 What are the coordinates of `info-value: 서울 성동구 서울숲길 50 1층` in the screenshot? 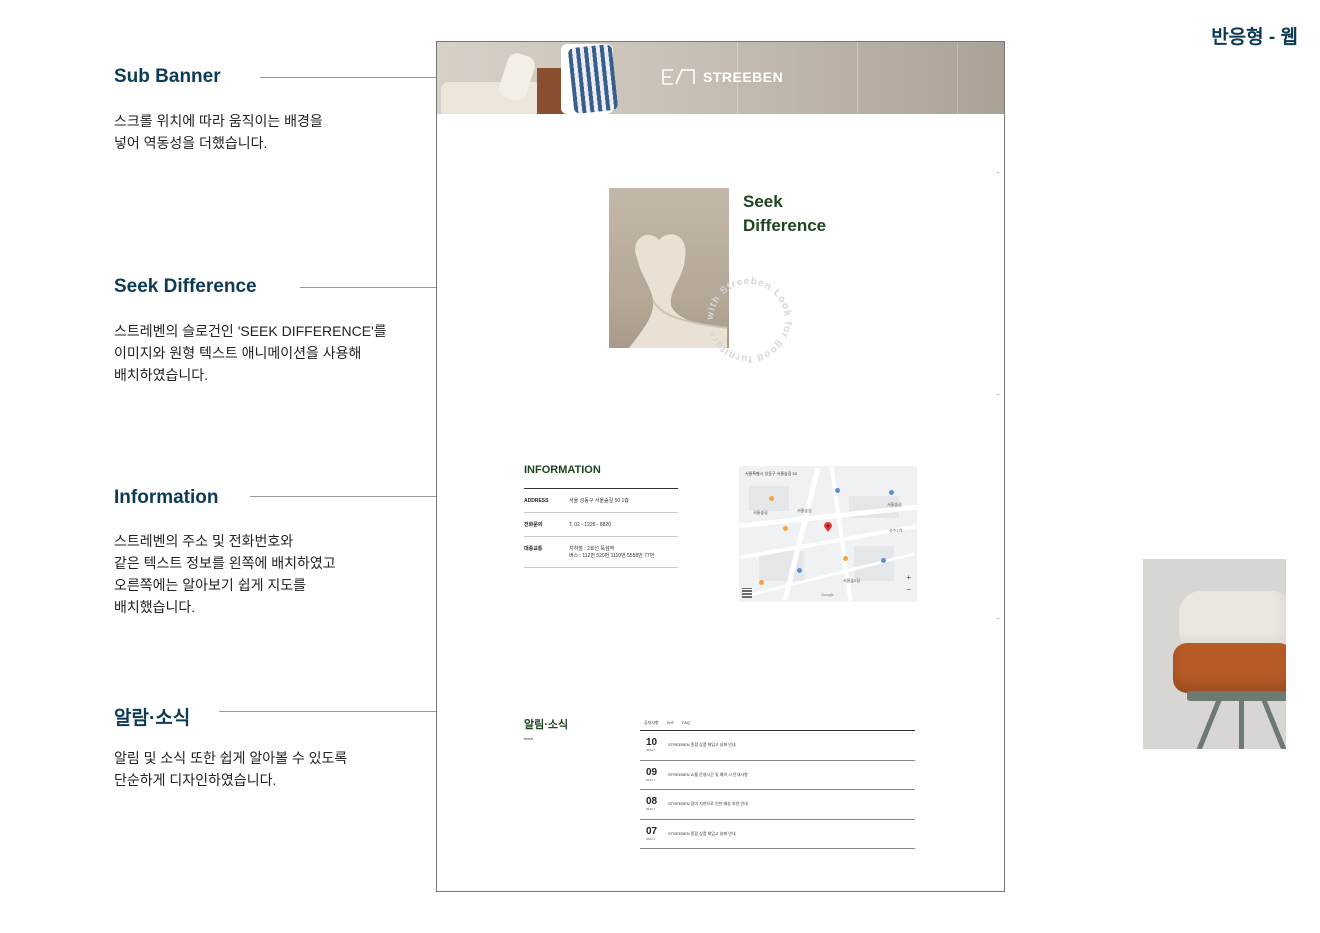 It's located at (599, 501).